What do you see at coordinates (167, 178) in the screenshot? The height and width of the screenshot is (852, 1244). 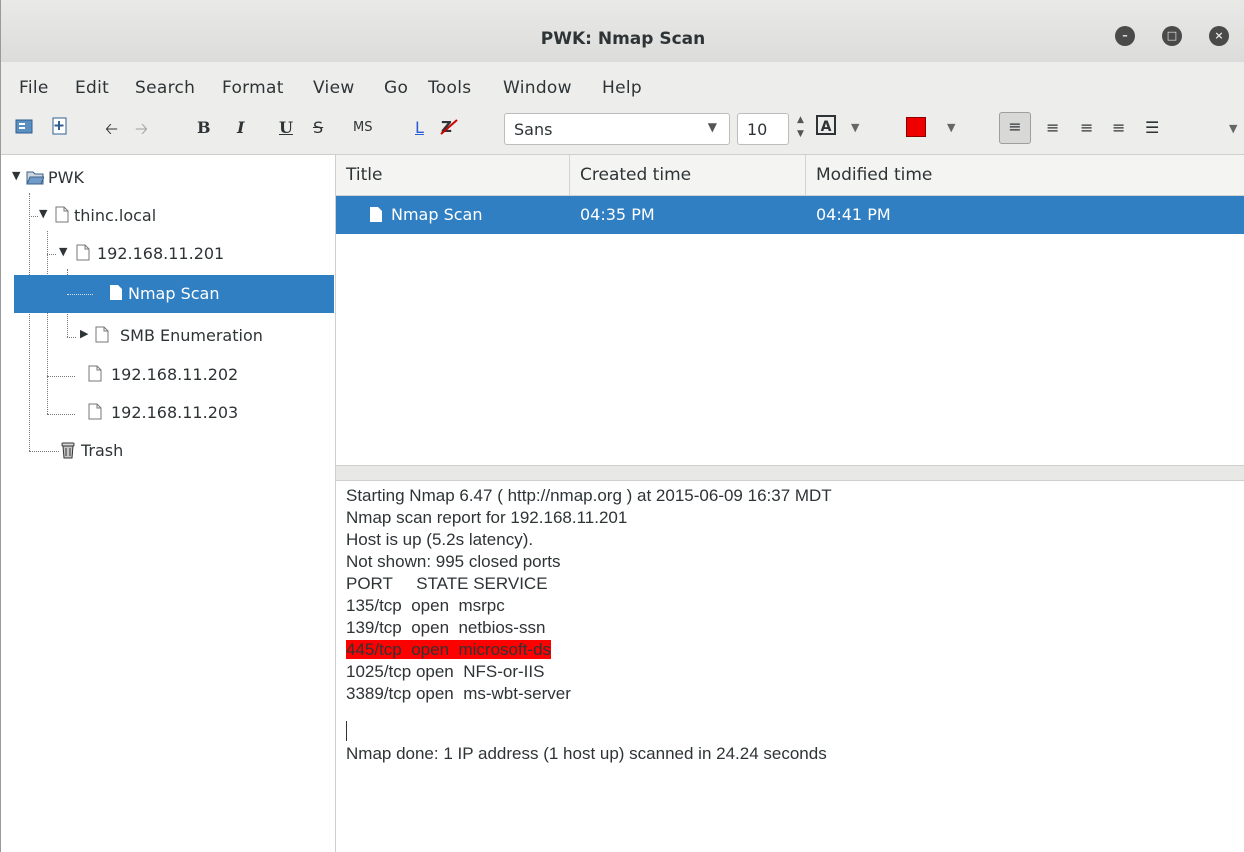 I see `tree-item-pwk: ▼ PWK` at bounding box center [167, 178].